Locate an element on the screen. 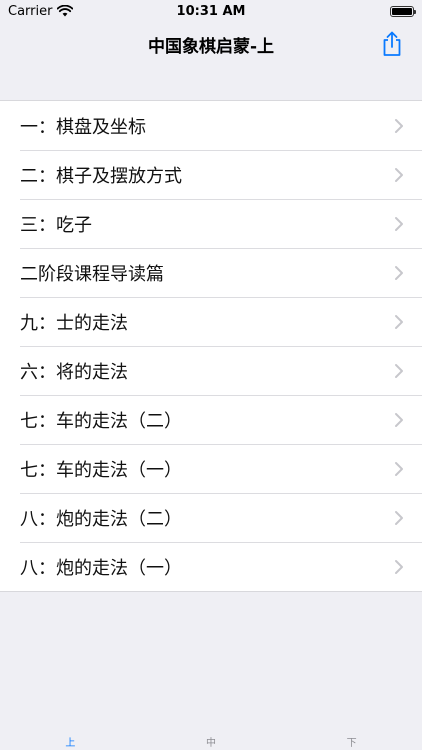 This screenshot has width=422, height=750. list-item-label: 八：炮的走法（二） is located at coordinates (101, 519).